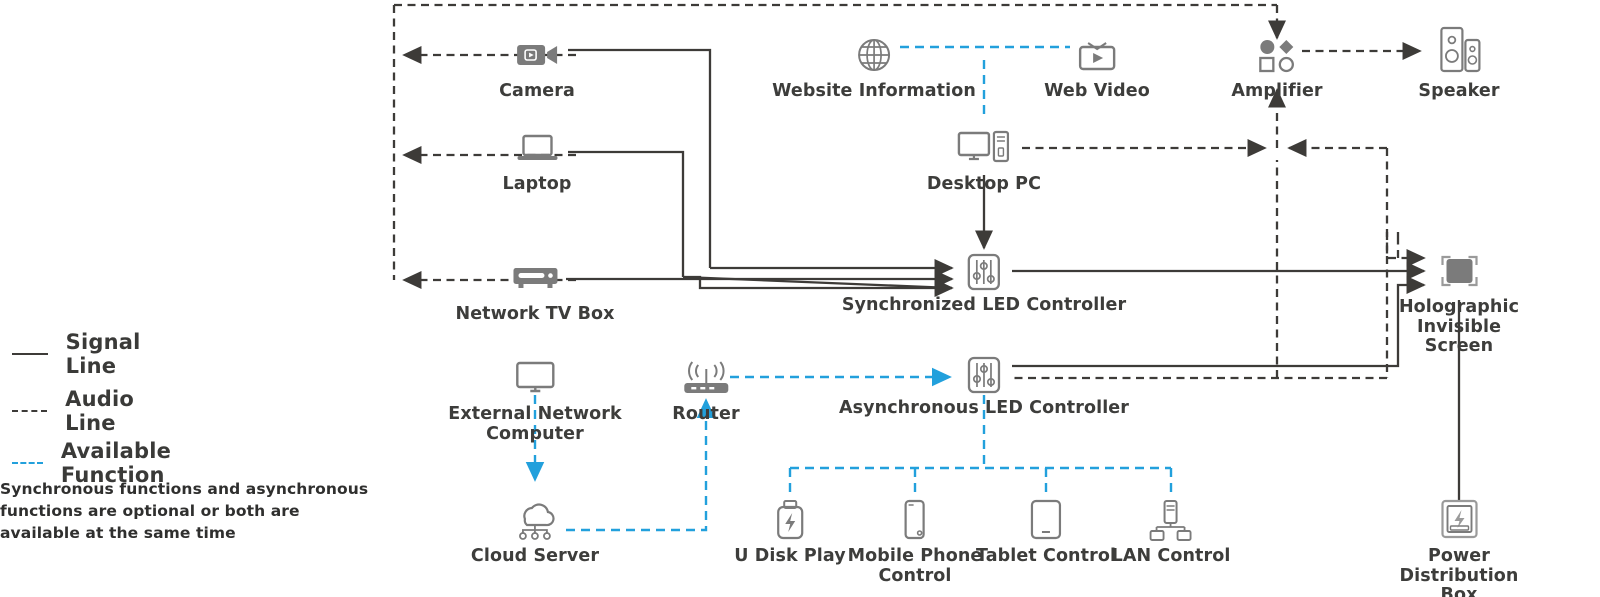  I want to click on node-laptop: Laptop, so click(536, 160).